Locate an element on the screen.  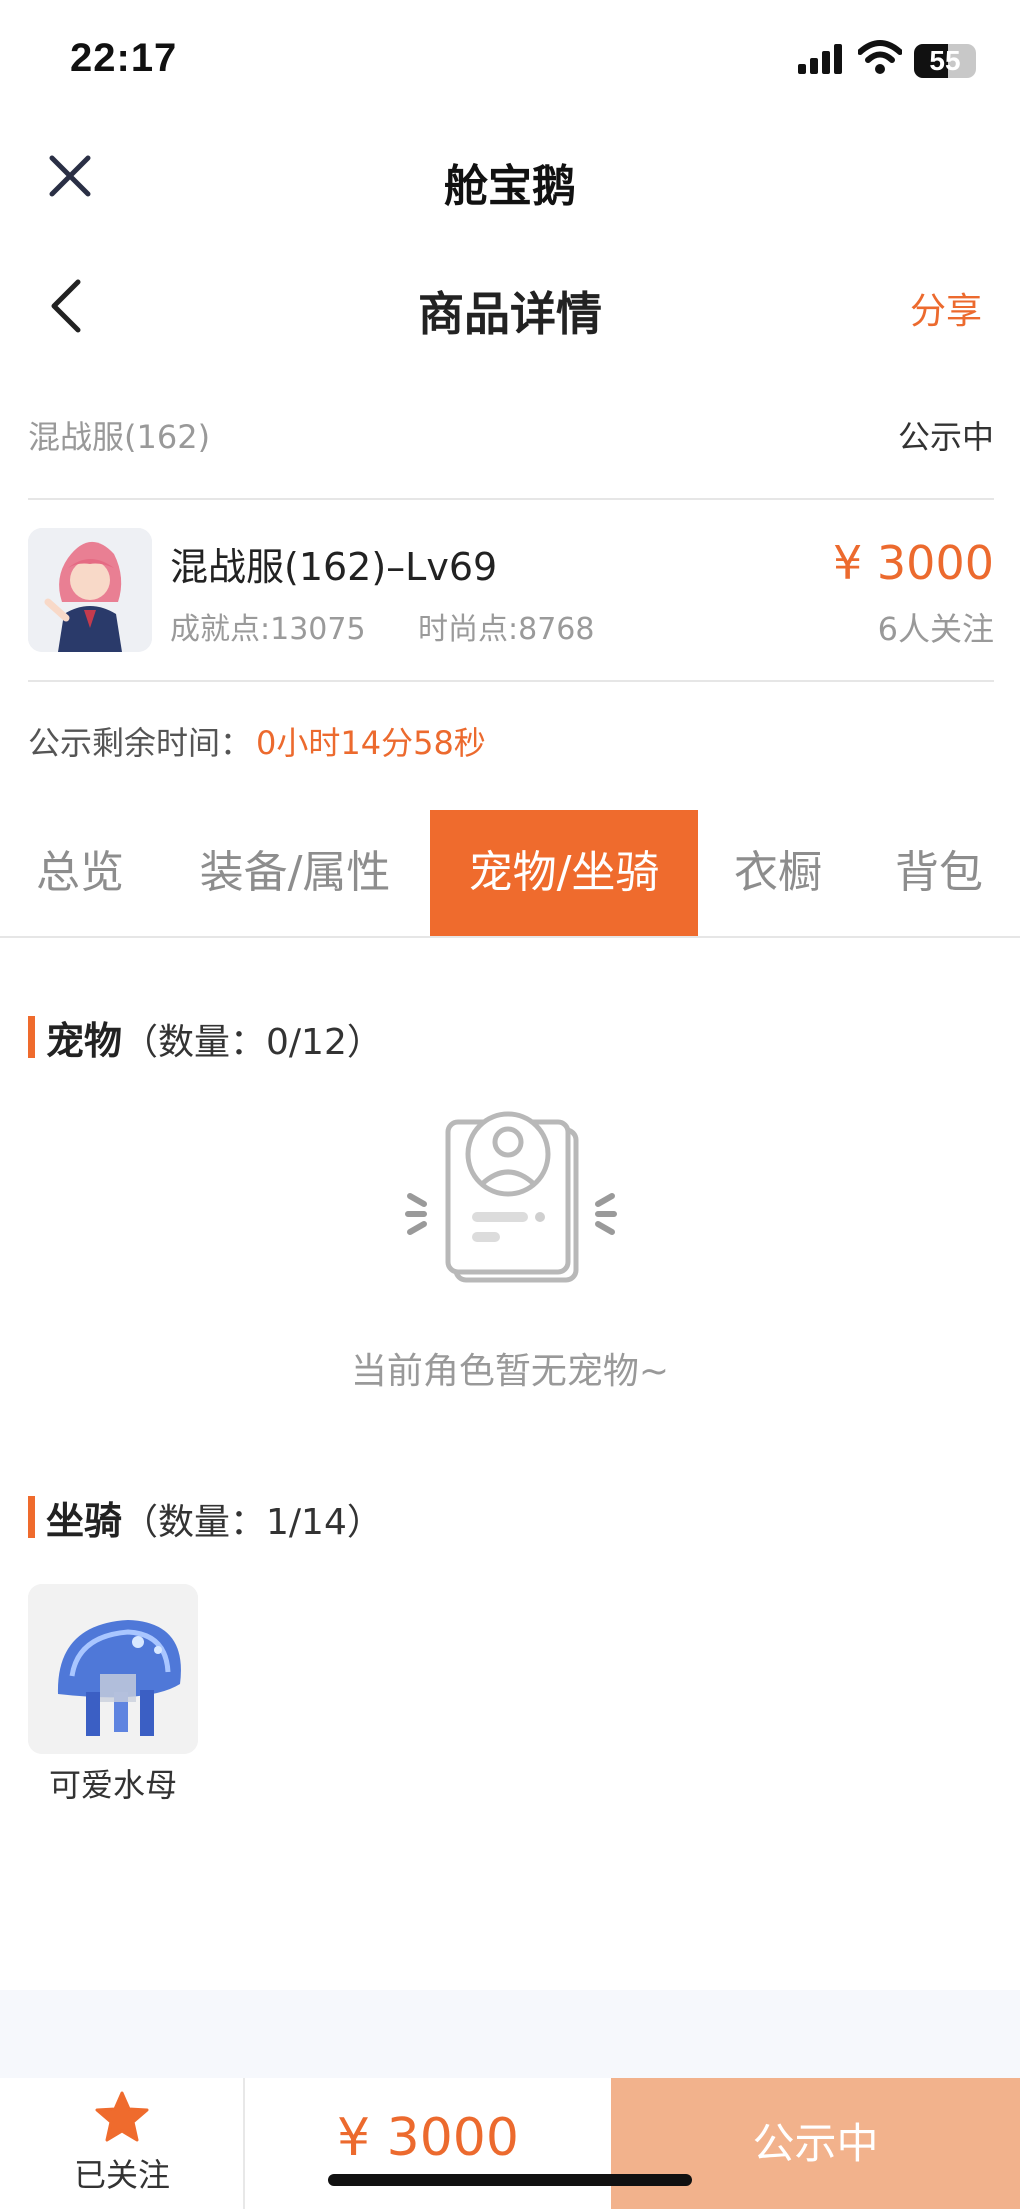
tab-pets-mounts: 宠物/坐骑 is located at coordinates (564, 873).